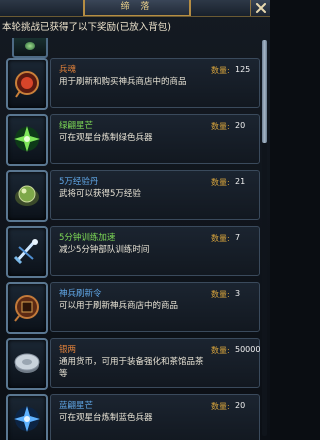 The width and height of the screenshot is (320, 440). What do you see at coordinates (100, 194) in the screenshot?
I see `reward-desc: 武将可以获得5万经验` at bounding box center [100, 194].